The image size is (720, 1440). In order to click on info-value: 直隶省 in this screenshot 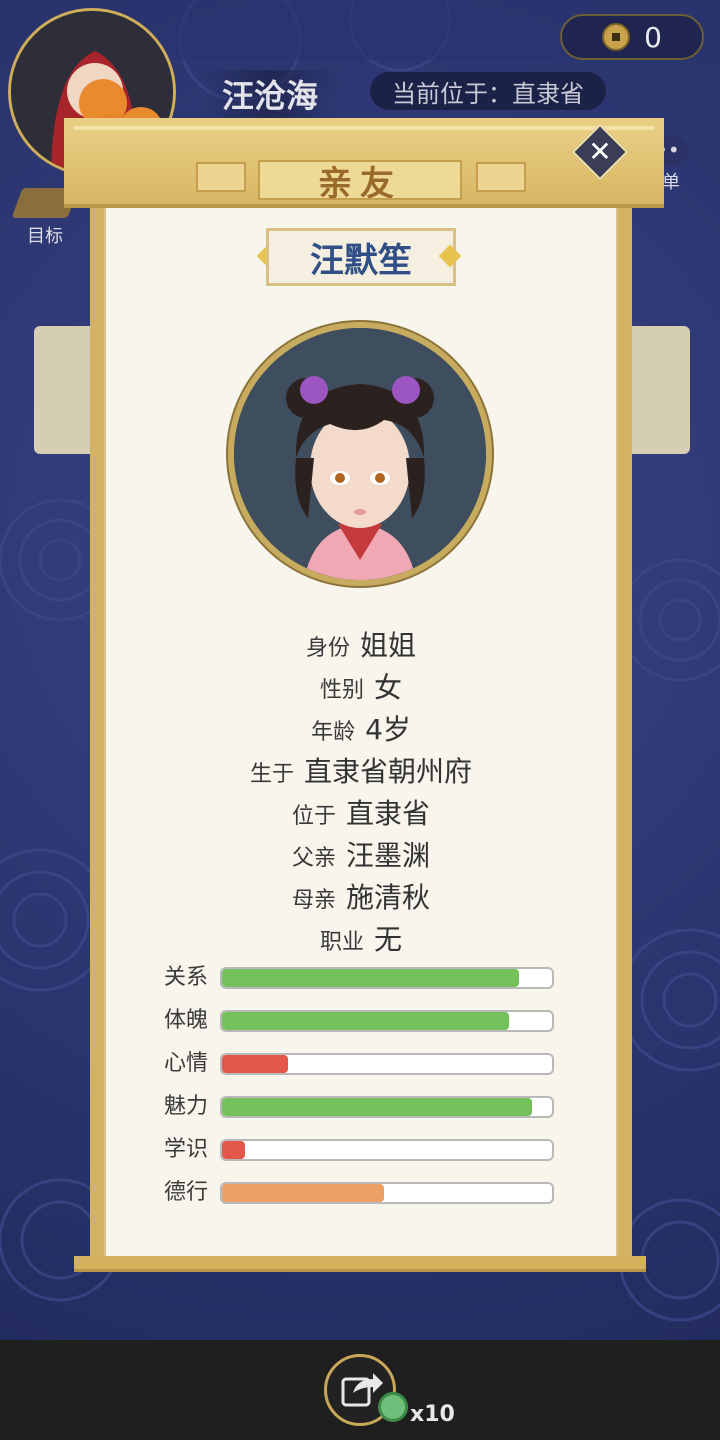, I will do `click(388, 813)`.